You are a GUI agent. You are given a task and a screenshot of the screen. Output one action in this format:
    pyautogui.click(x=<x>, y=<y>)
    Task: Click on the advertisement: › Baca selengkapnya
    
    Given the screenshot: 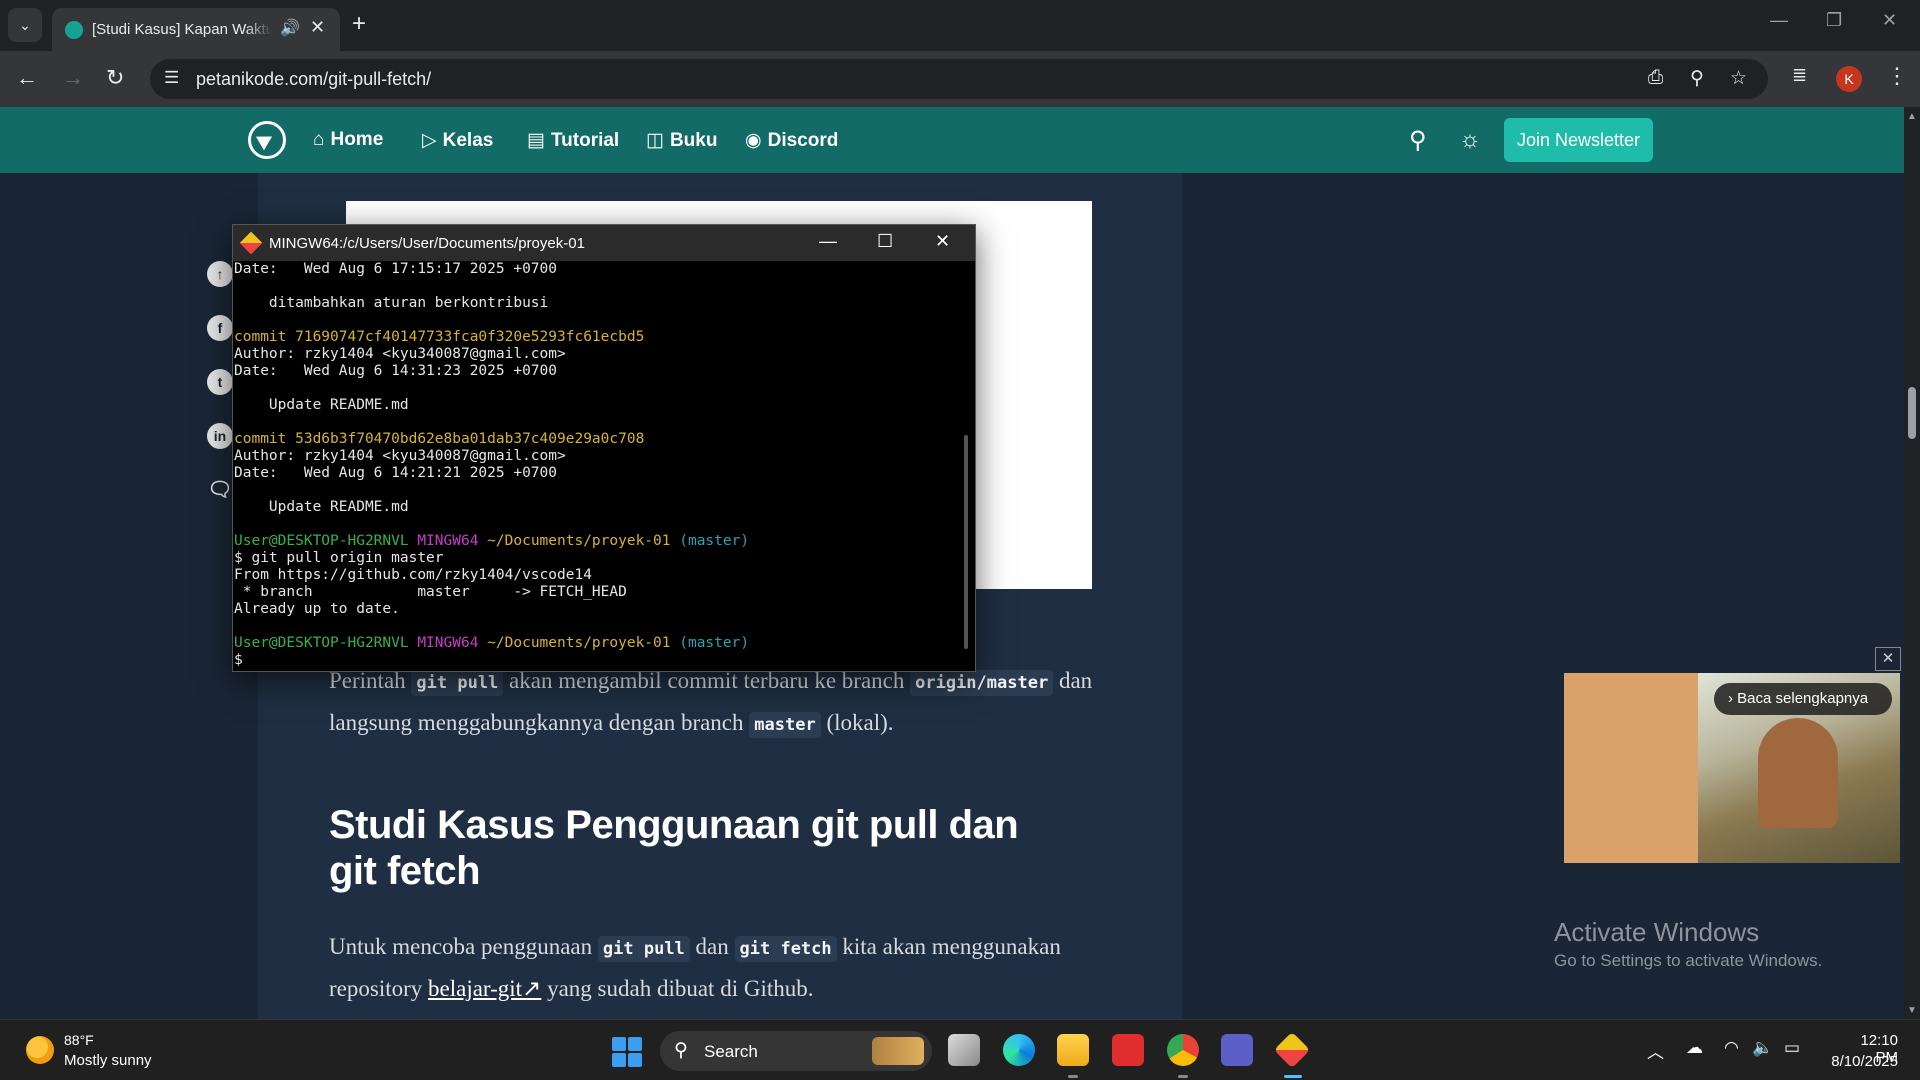 What is the action you would take?
    pyautogui.click(x=1732, y=768)
    